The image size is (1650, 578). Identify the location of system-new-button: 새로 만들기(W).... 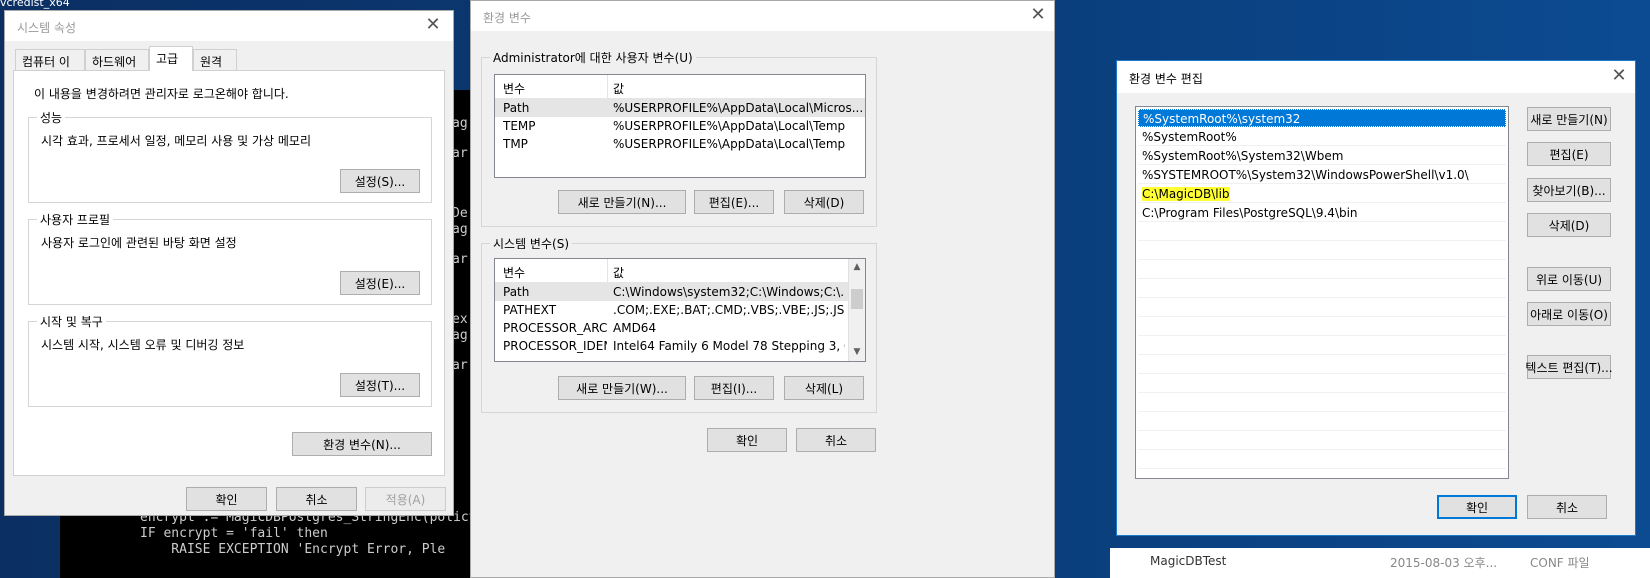
(622, 388).